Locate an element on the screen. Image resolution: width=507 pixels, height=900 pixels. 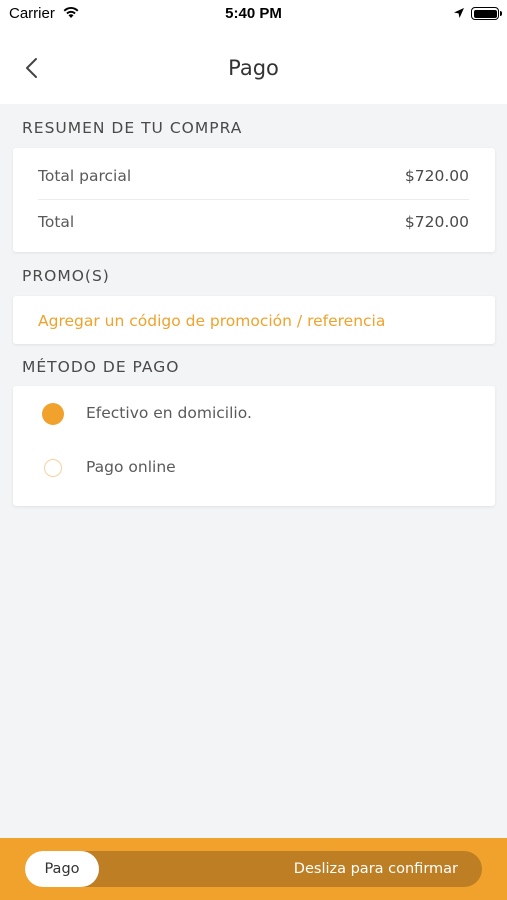
payment-option-label: Pago online is located at coordinates (131, 467).